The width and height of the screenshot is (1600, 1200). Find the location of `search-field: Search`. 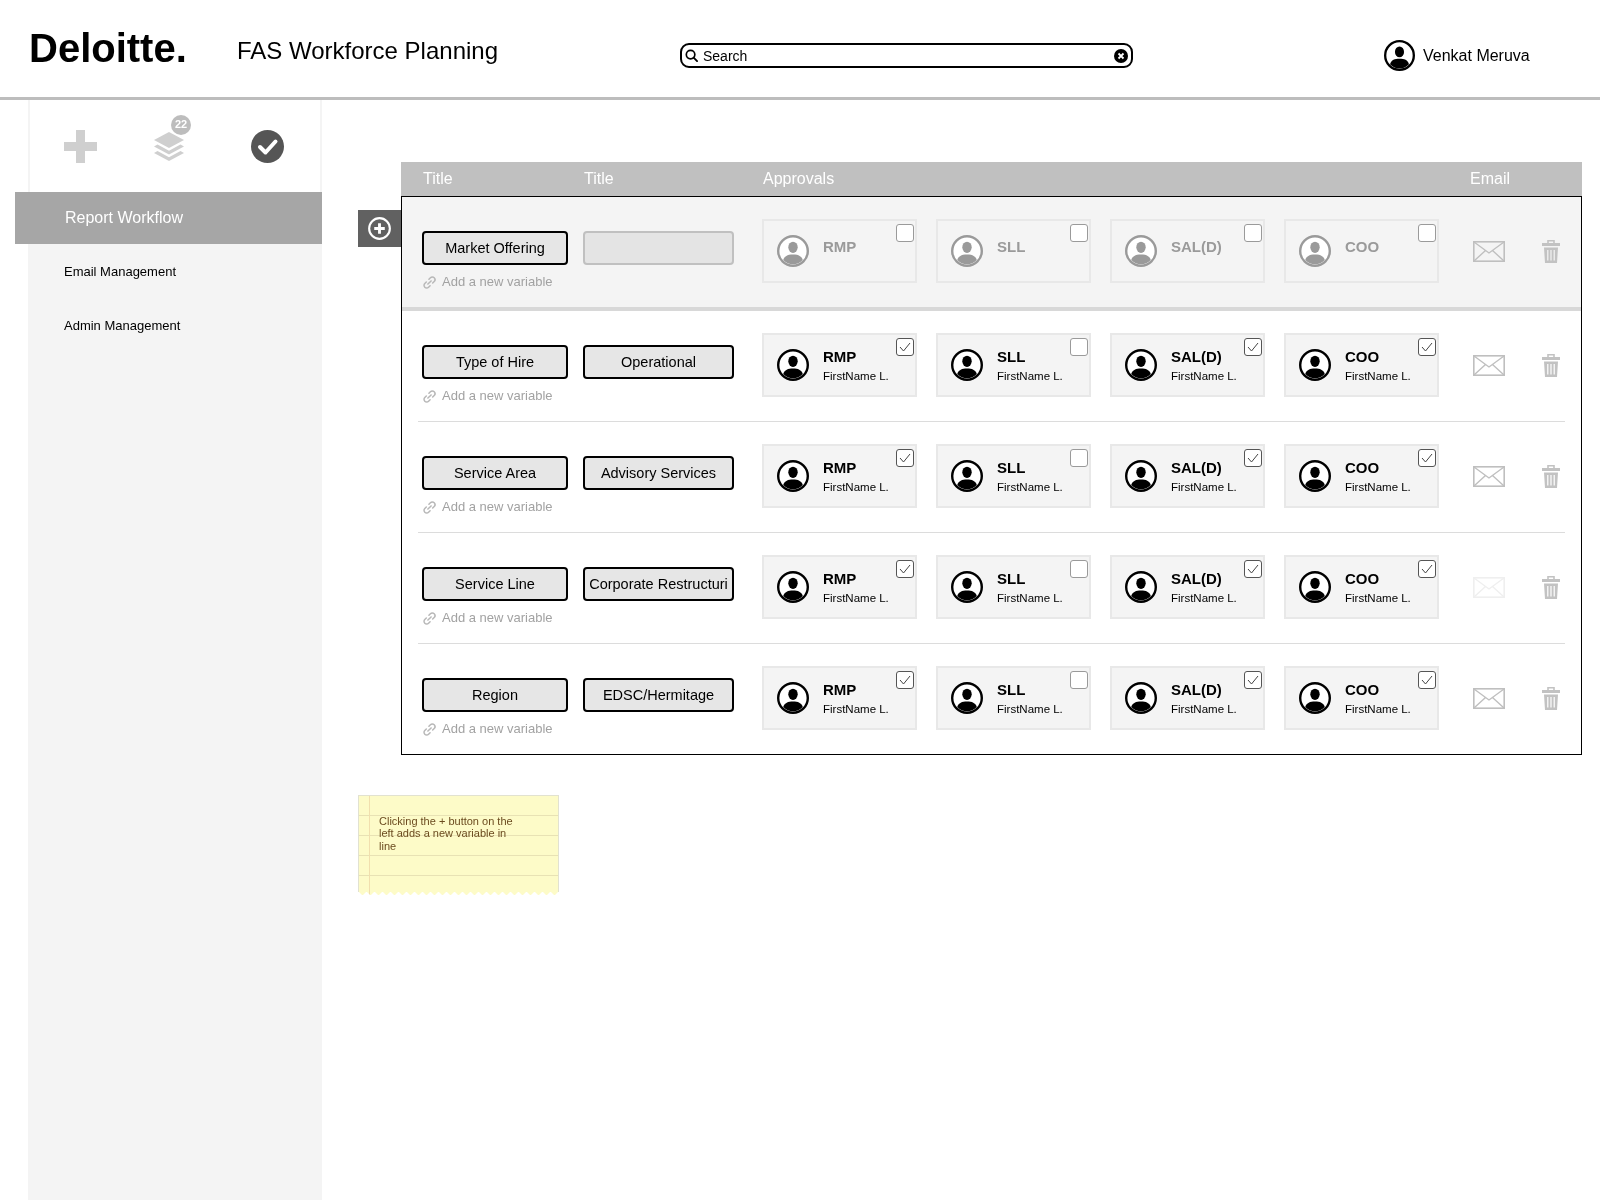

search-field: Search is located at coordinates (906, 55).